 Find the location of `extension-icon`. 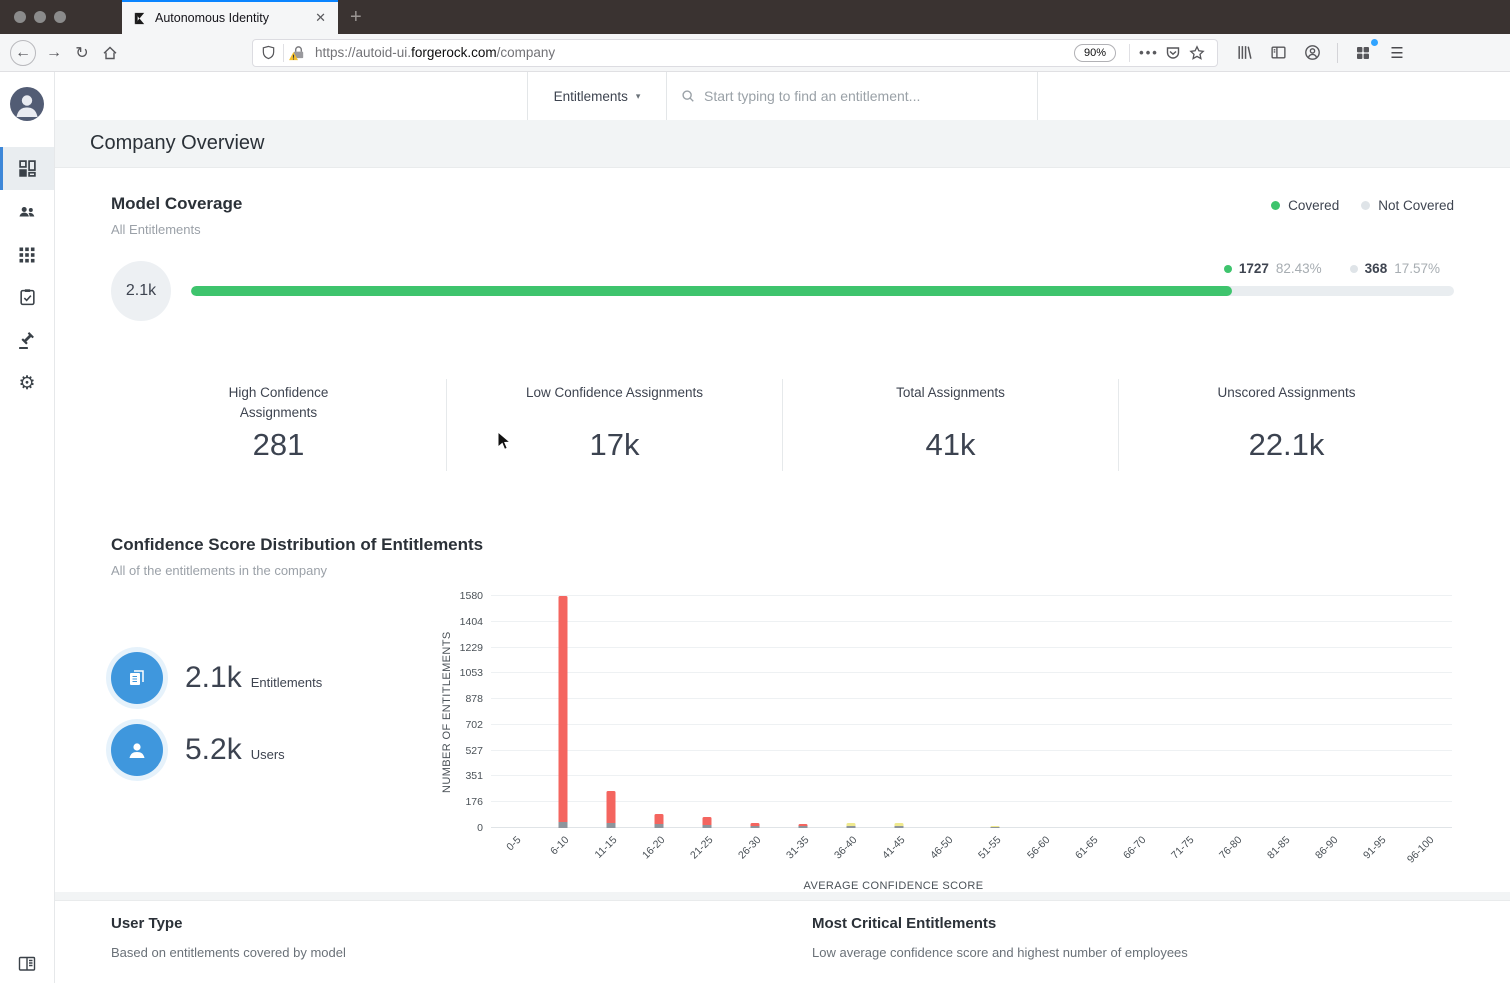

extension-icon is located at coordinates (1364, 51).